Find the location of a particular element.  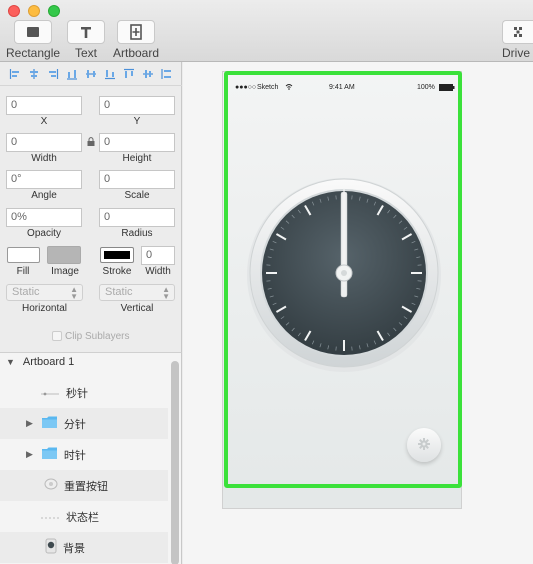

drive-icon is located at coordinates (517, 32).